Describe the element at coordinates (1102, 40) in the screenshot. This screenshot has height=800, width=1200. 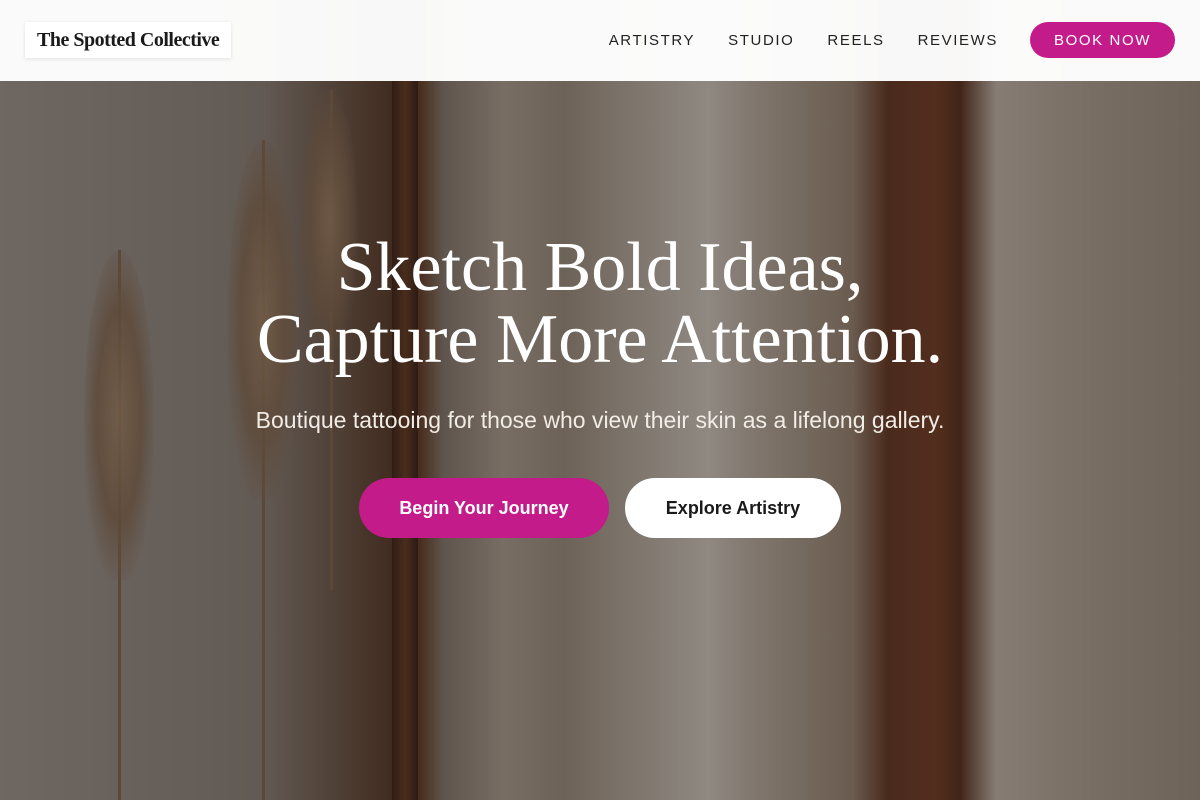
I see `book-now-button: BOOK NOW` at that location.